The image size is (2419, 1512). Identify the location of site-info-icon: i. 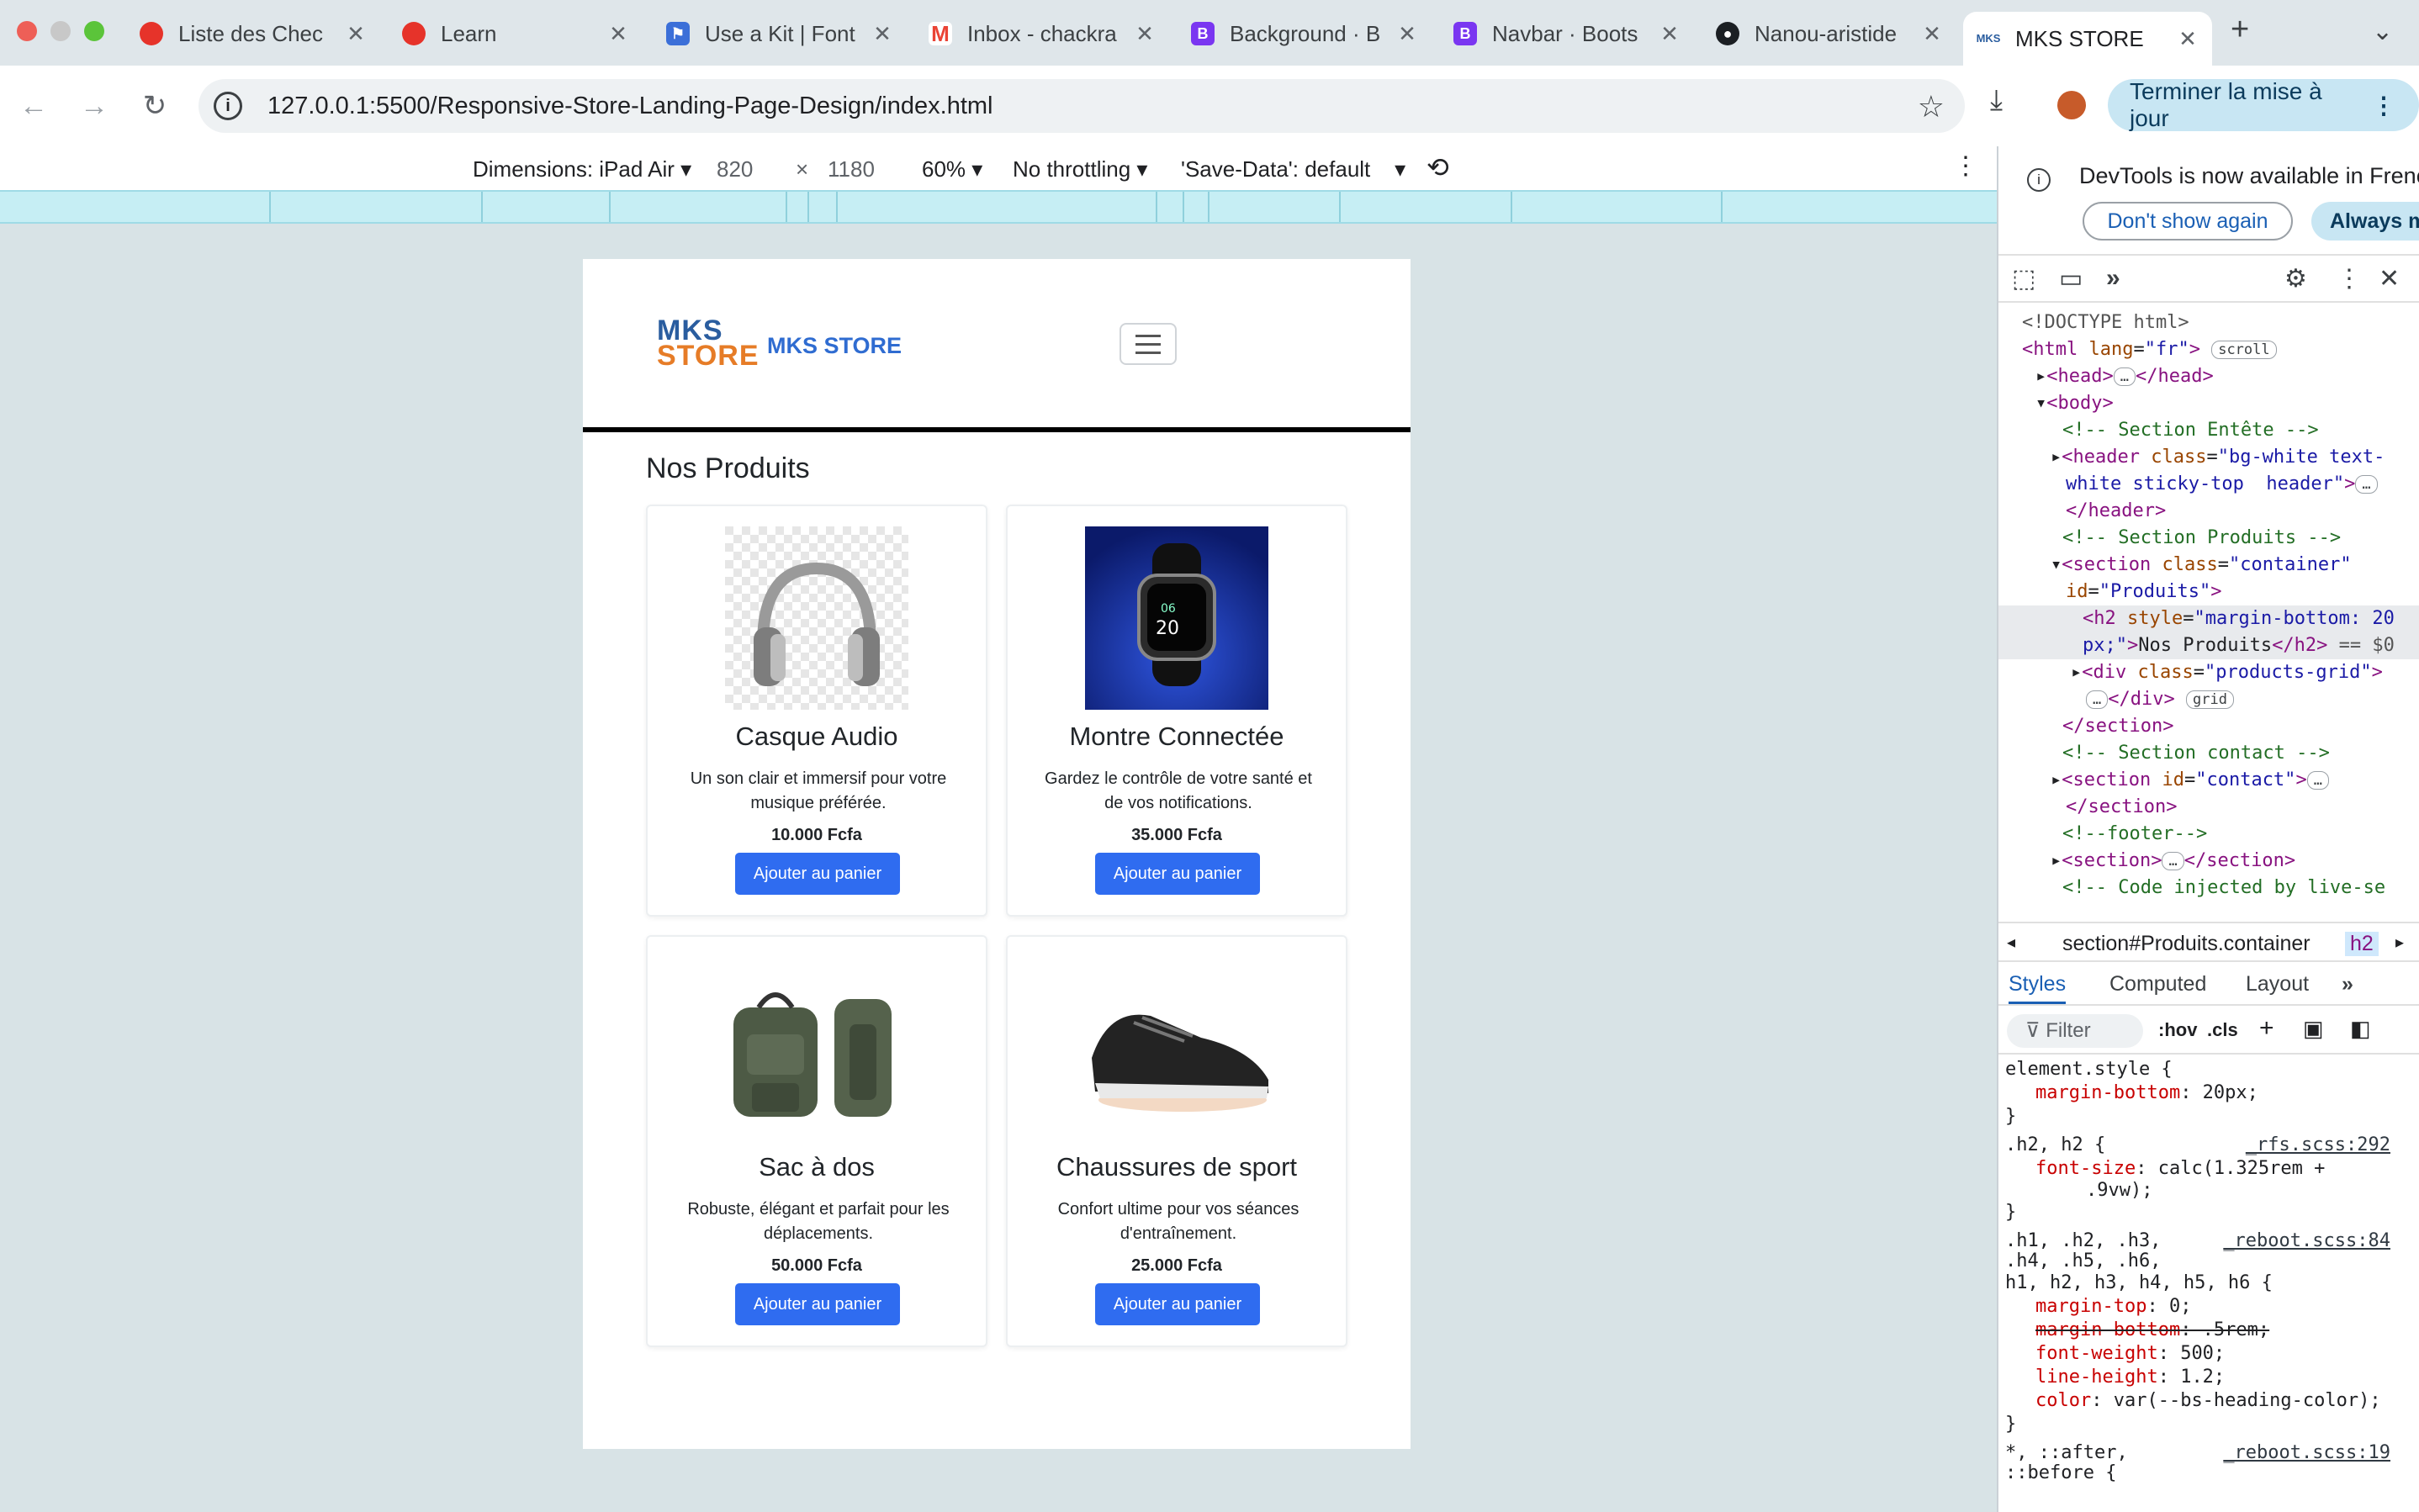
(228, 106).